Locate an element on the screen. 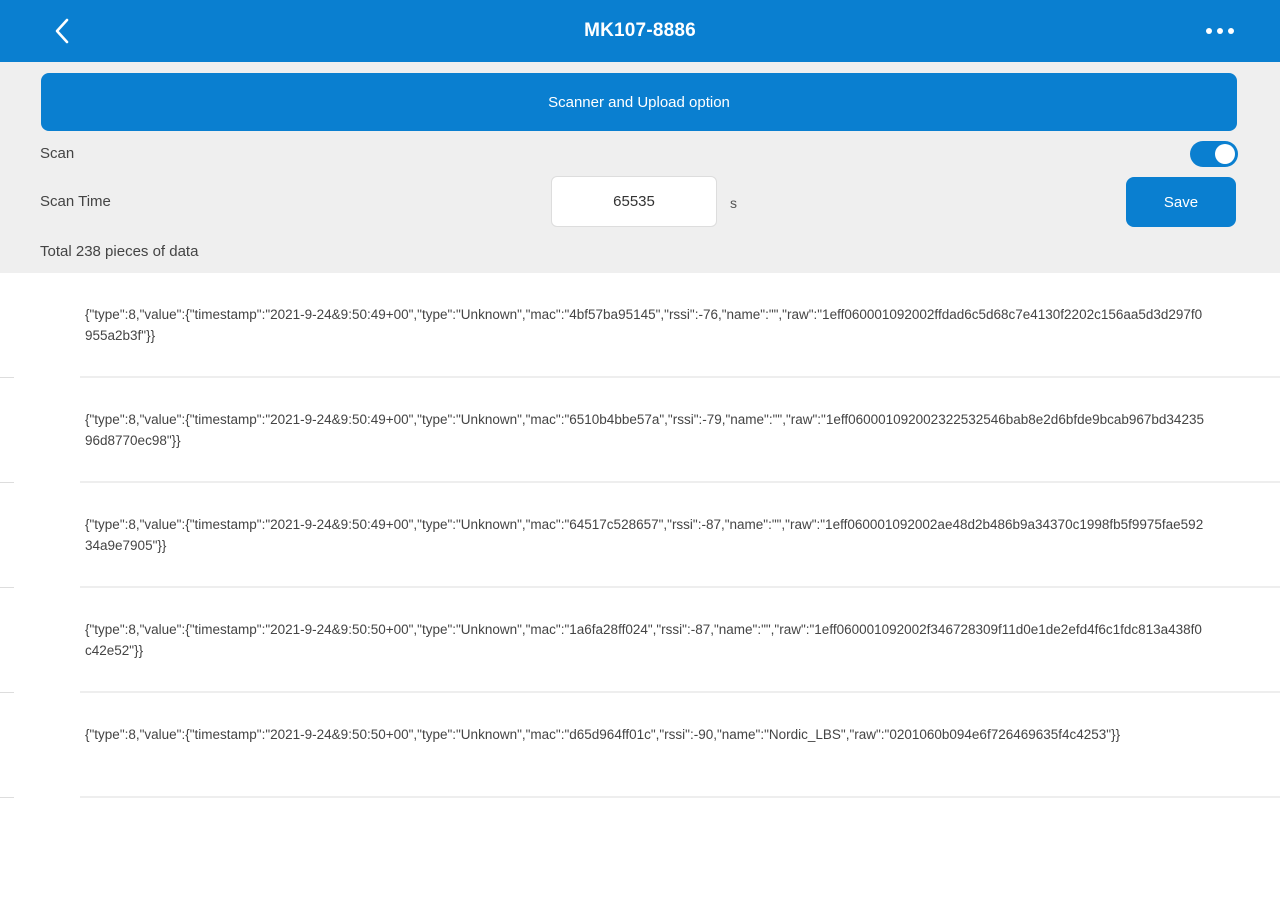 This screenshot has width=1280, height=900. divider-edge is located at coordinates (7, 797).